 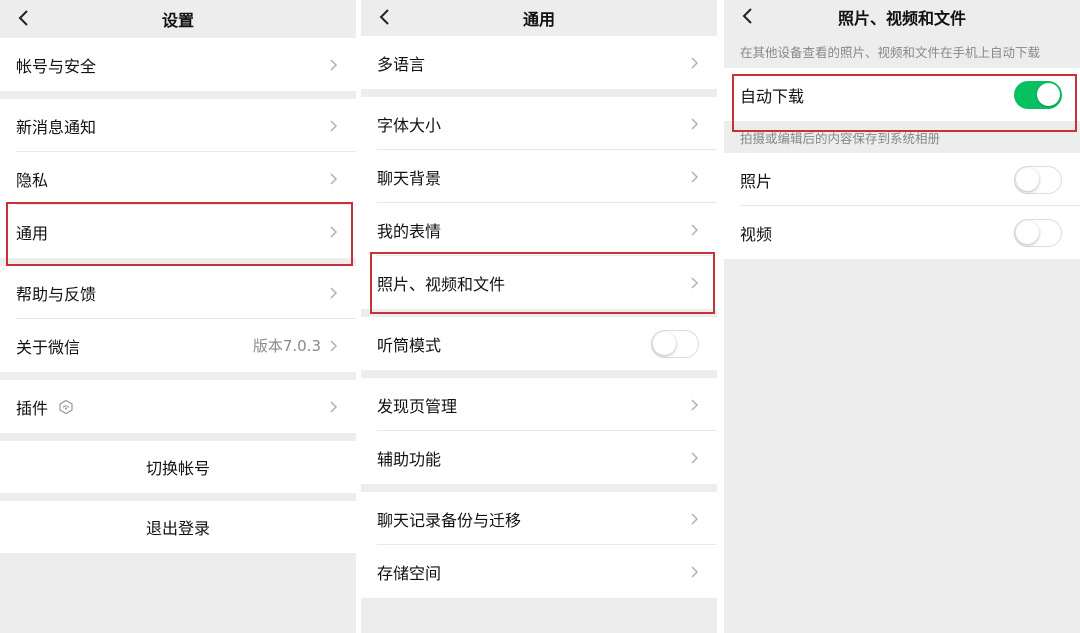 I want to click on item-label: 发现页管理, so click(x=417, y=406).